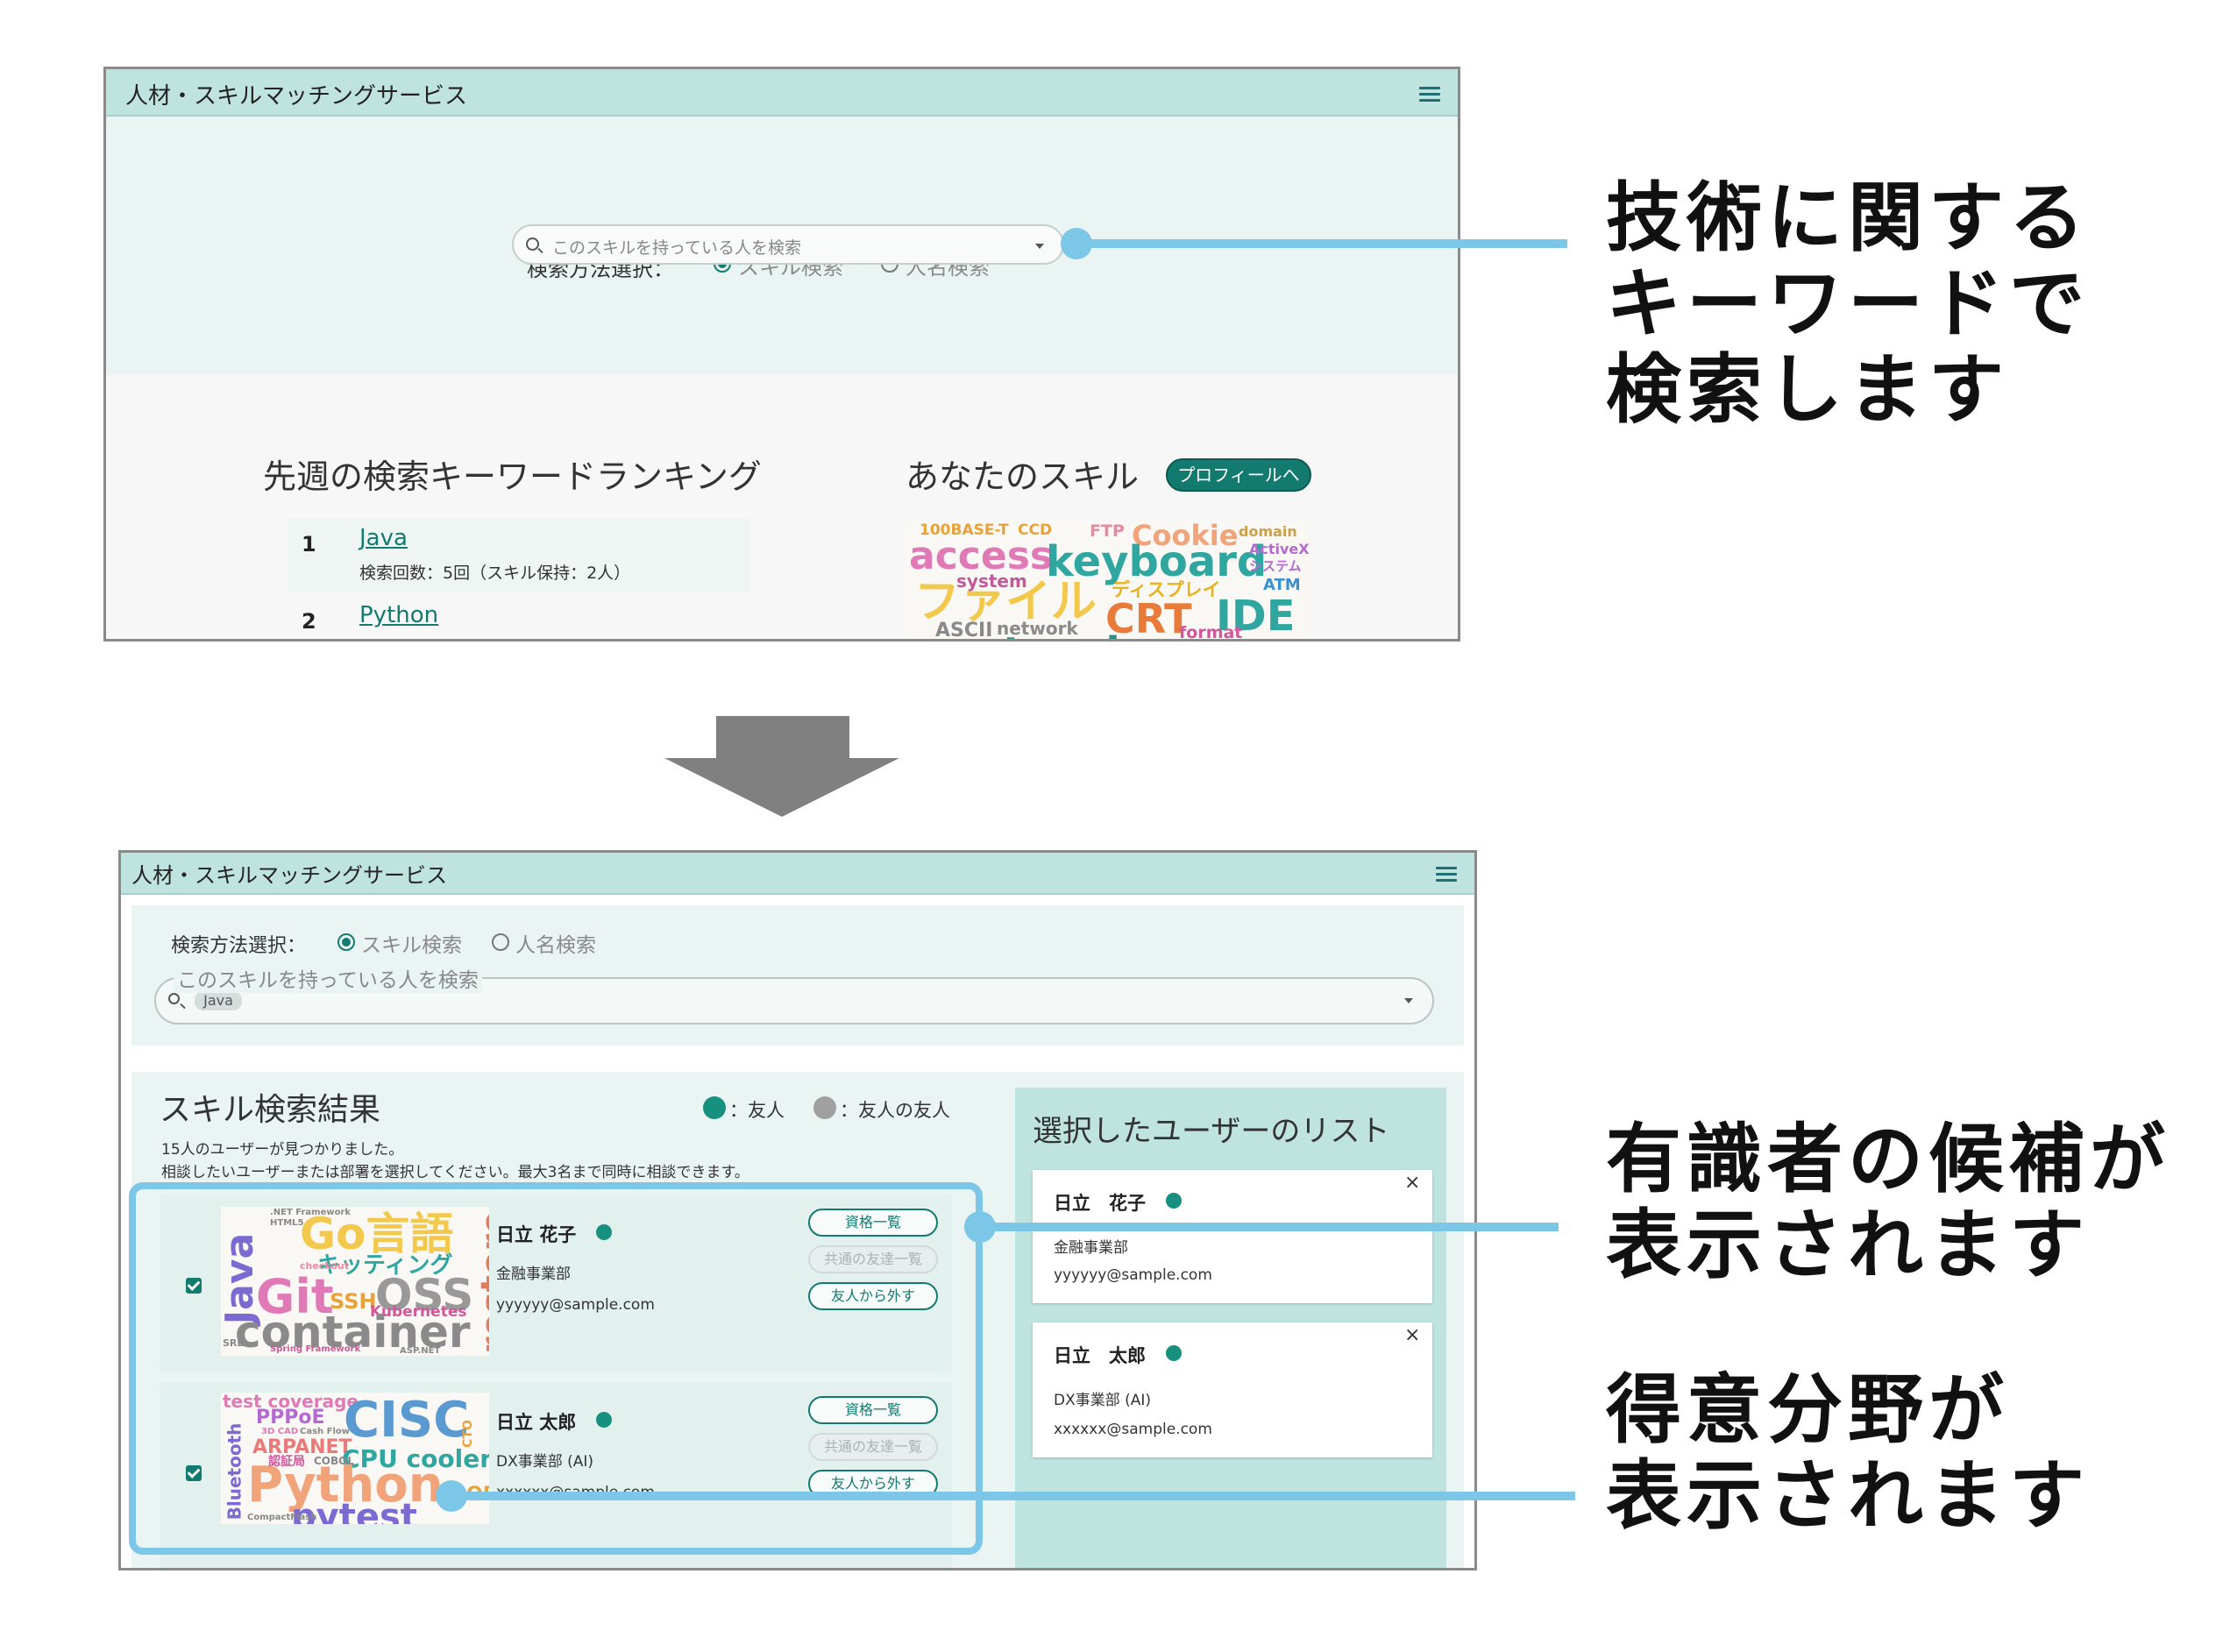 Image resolution: width=2223 pixels, height=1652 pixels. What do you see at coordinates (1275, 566) in the screenshot?
I see `cloud-word: システム` at bounding box center [1275, 566].